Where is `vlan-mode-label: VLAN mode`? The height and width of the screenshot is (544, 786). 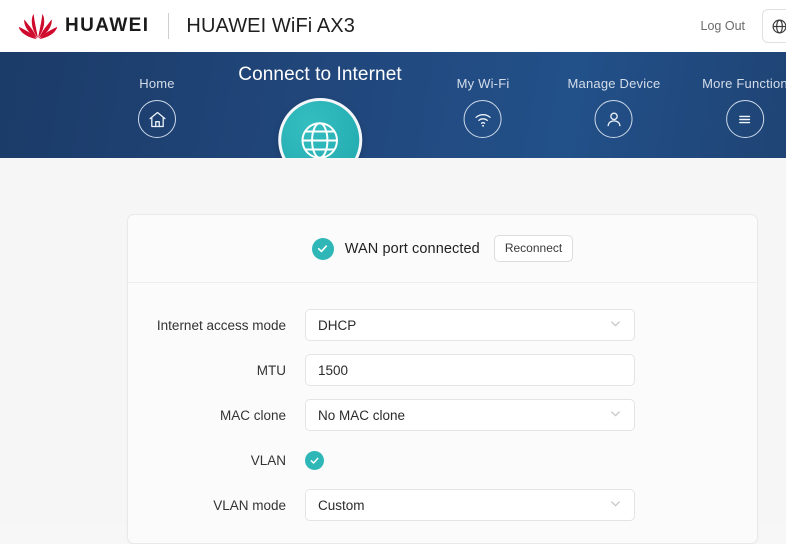
vlan-mode-label: VLAN mode is located at coordinates (216, 505).